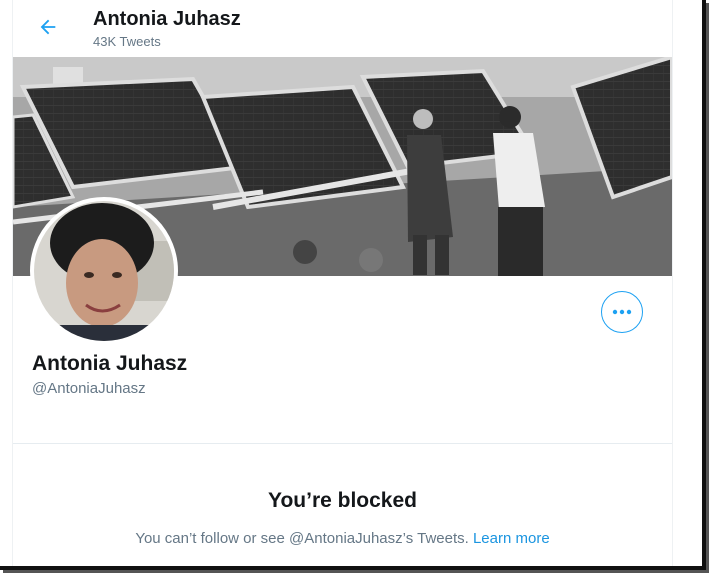 This screenshot has height=579, width=715. What do you see at coordinates (342, 28) in the screenshot?
I see `top-bar: Antonia Juhasz 43K Tweets` at bounding box center [342, 28].